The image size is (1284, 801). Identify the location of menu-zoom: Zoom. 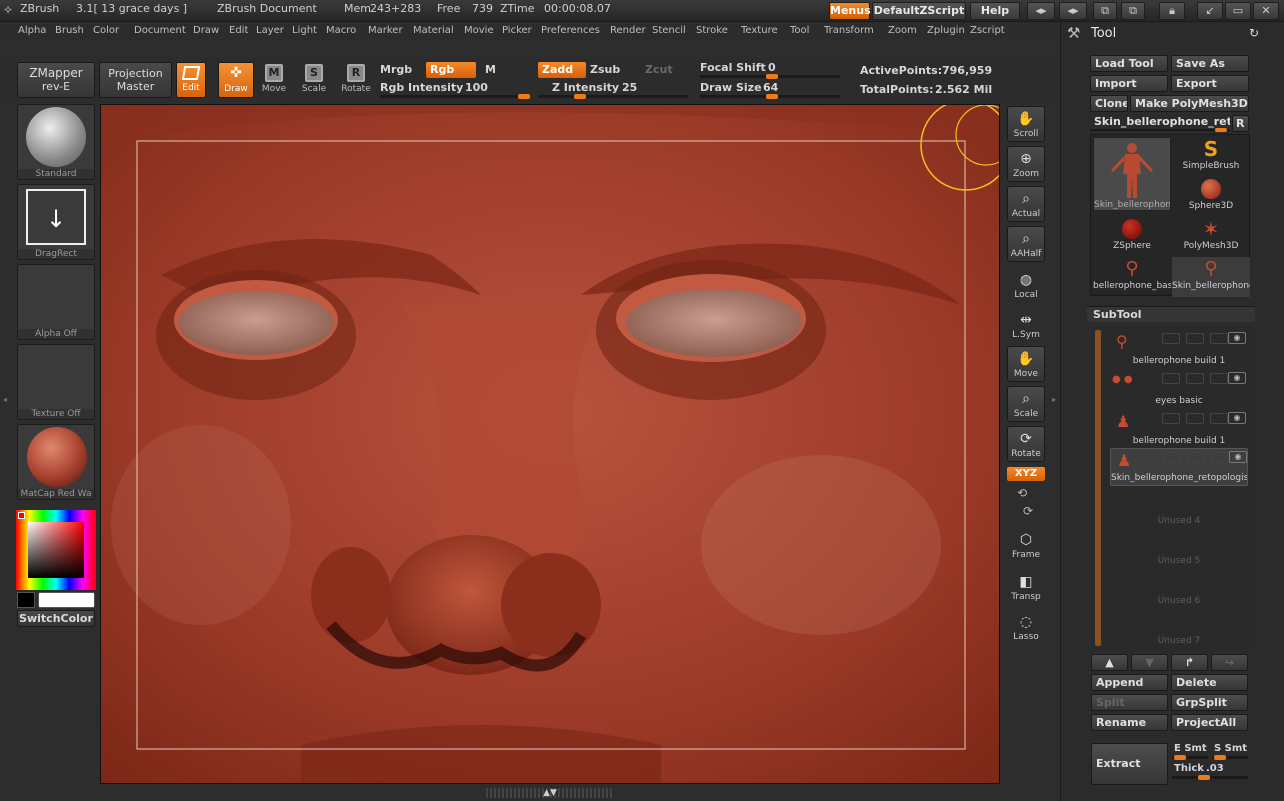
(902, 30).